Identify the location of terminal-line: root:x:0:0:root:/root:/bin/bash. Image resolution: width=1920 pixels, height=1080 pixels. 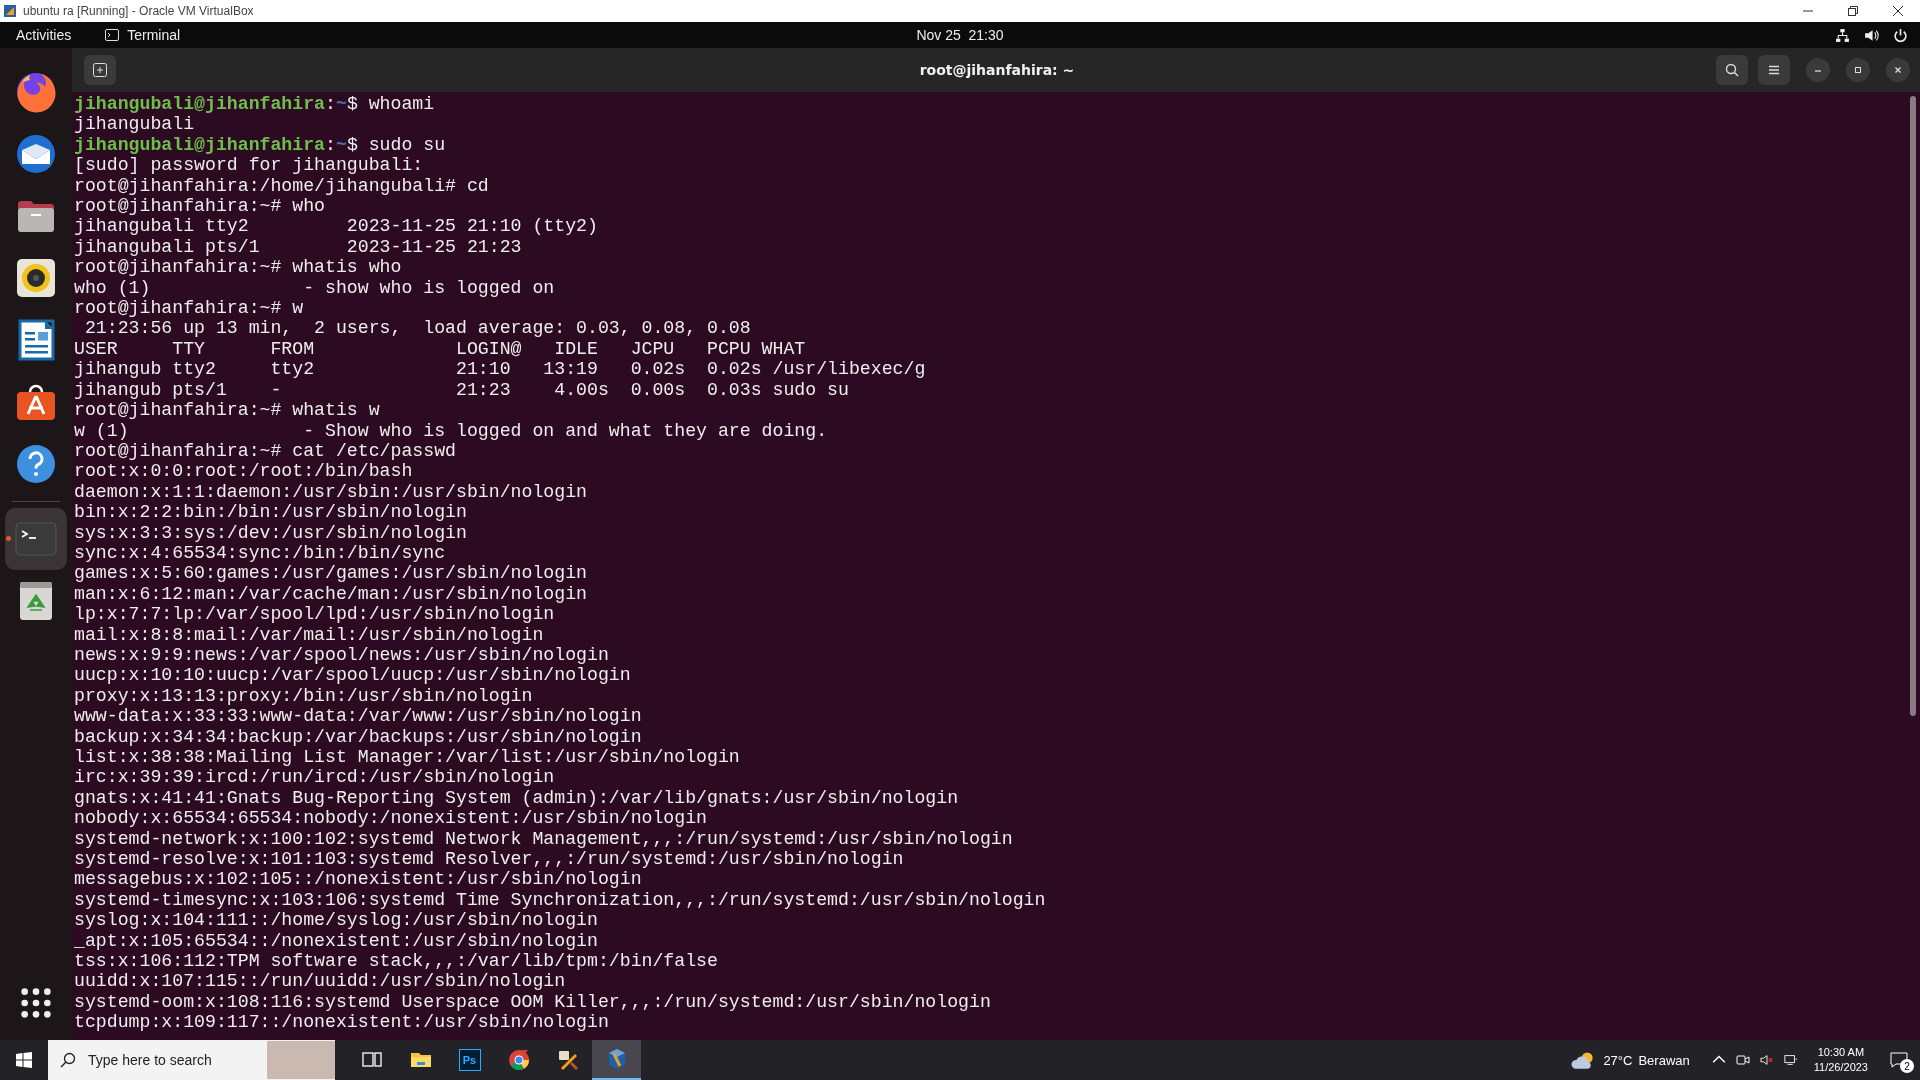
(243, 471).